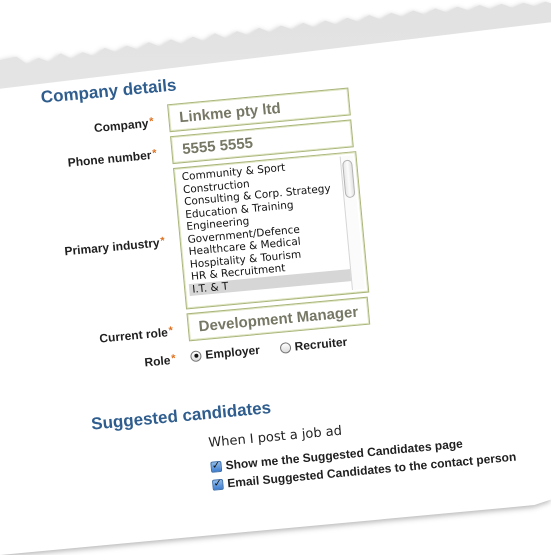 The image size is (551, 555). What do you see at coordinates (112, 158) in the screenshot?
I see `phone-number-label: Phone number*` at bounding box center [112, 158].